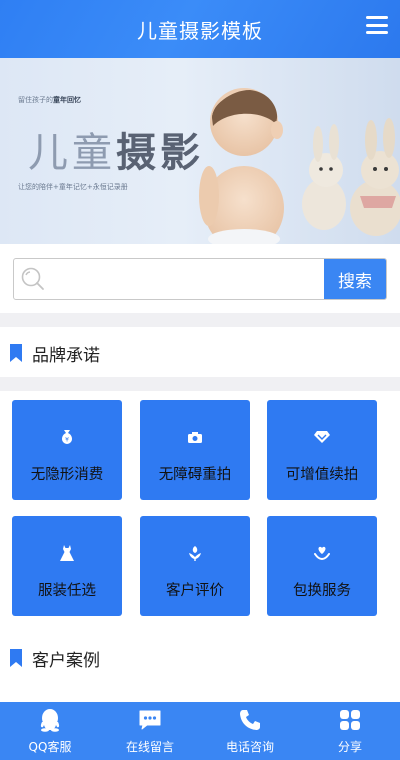  Describe the element at coordinates (50, 720) in the screenshot. I see `qq-icon` at that location.